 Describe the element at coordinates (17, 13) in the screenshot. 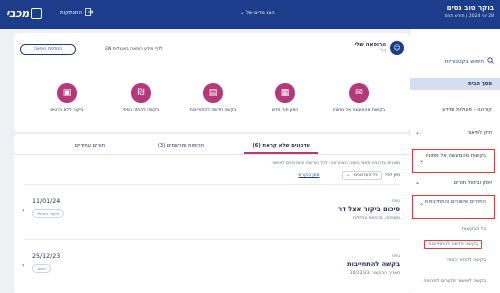

I see `logo-text: מכבי` at that location.